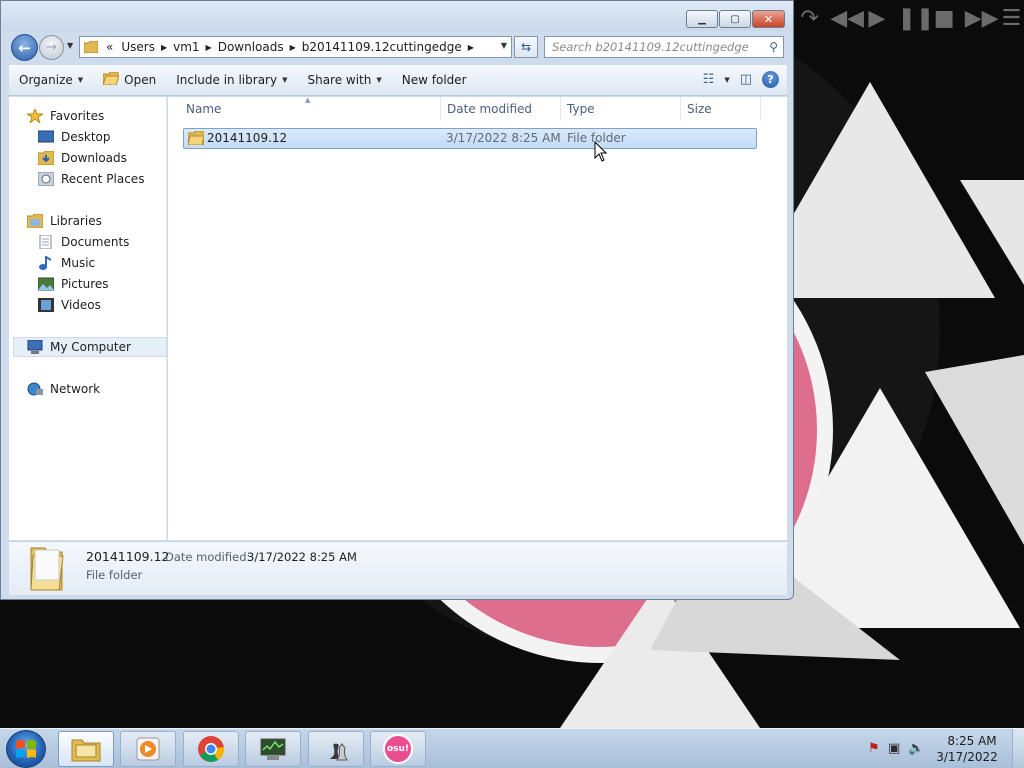  I want to click on new-folder-label: New folder, so click(434, 80).